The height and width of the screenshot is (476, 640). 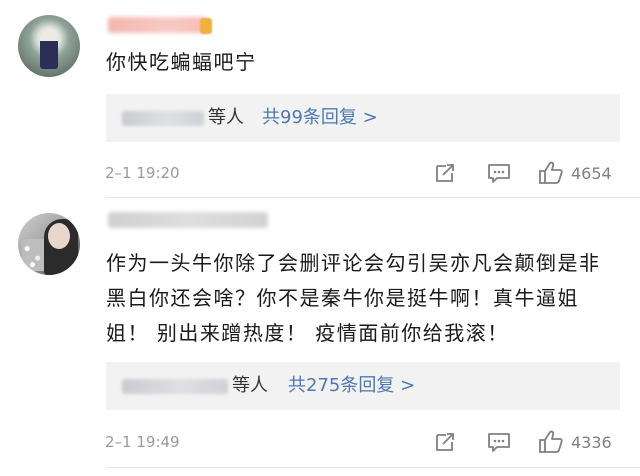 I want to click on comment-timestamp: 2–1 19:20, so click(x=142, y=173).